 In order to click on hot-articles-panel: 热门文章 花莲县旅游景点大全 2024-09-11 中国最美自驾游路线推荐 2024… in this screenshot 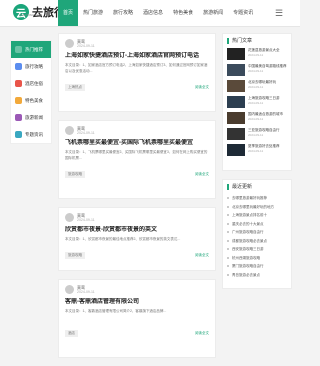, I will do `click(257, 102)`.